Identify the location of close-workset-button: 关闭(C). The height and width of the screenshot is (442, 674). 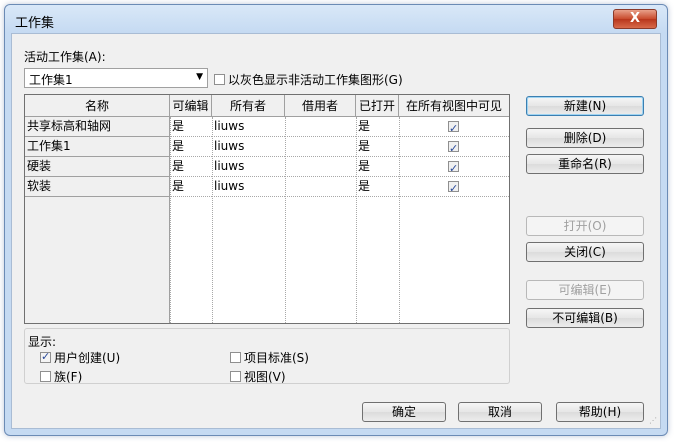
(585, 252).